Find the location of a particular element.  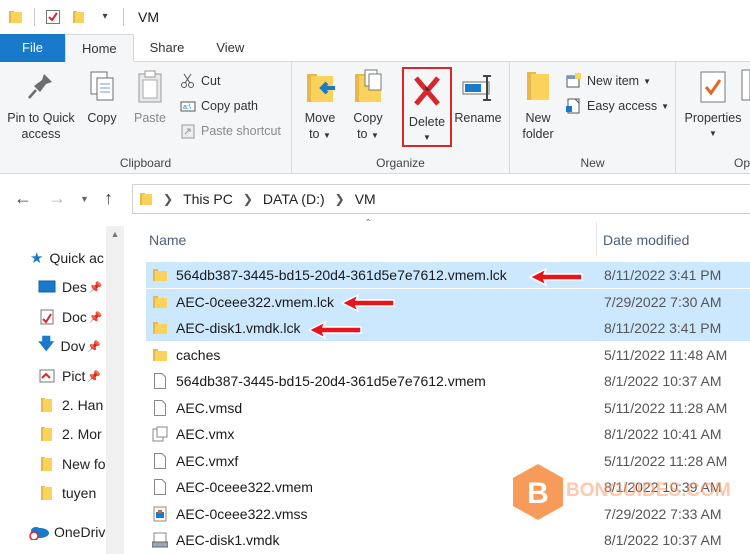

forward-arrow-icon: → is located at coordinates (57, 198).